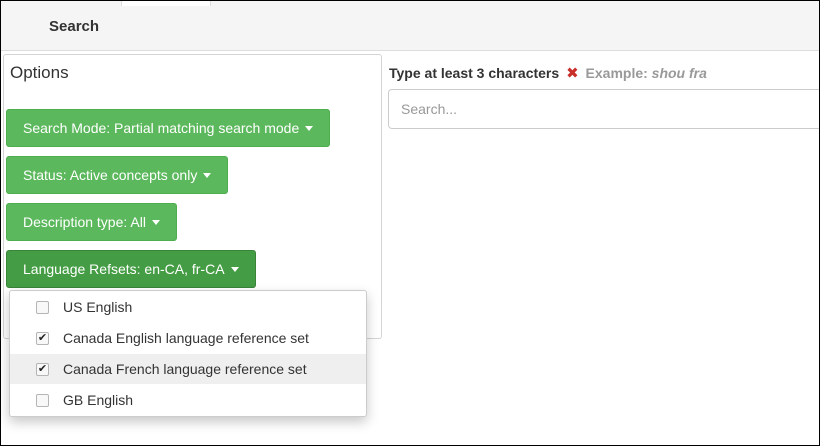 The height and width of the screenshot is (446, 820). Describe the element at coordinates (166, 3) in the screenshot. I see `active-tab-edge` at that location.